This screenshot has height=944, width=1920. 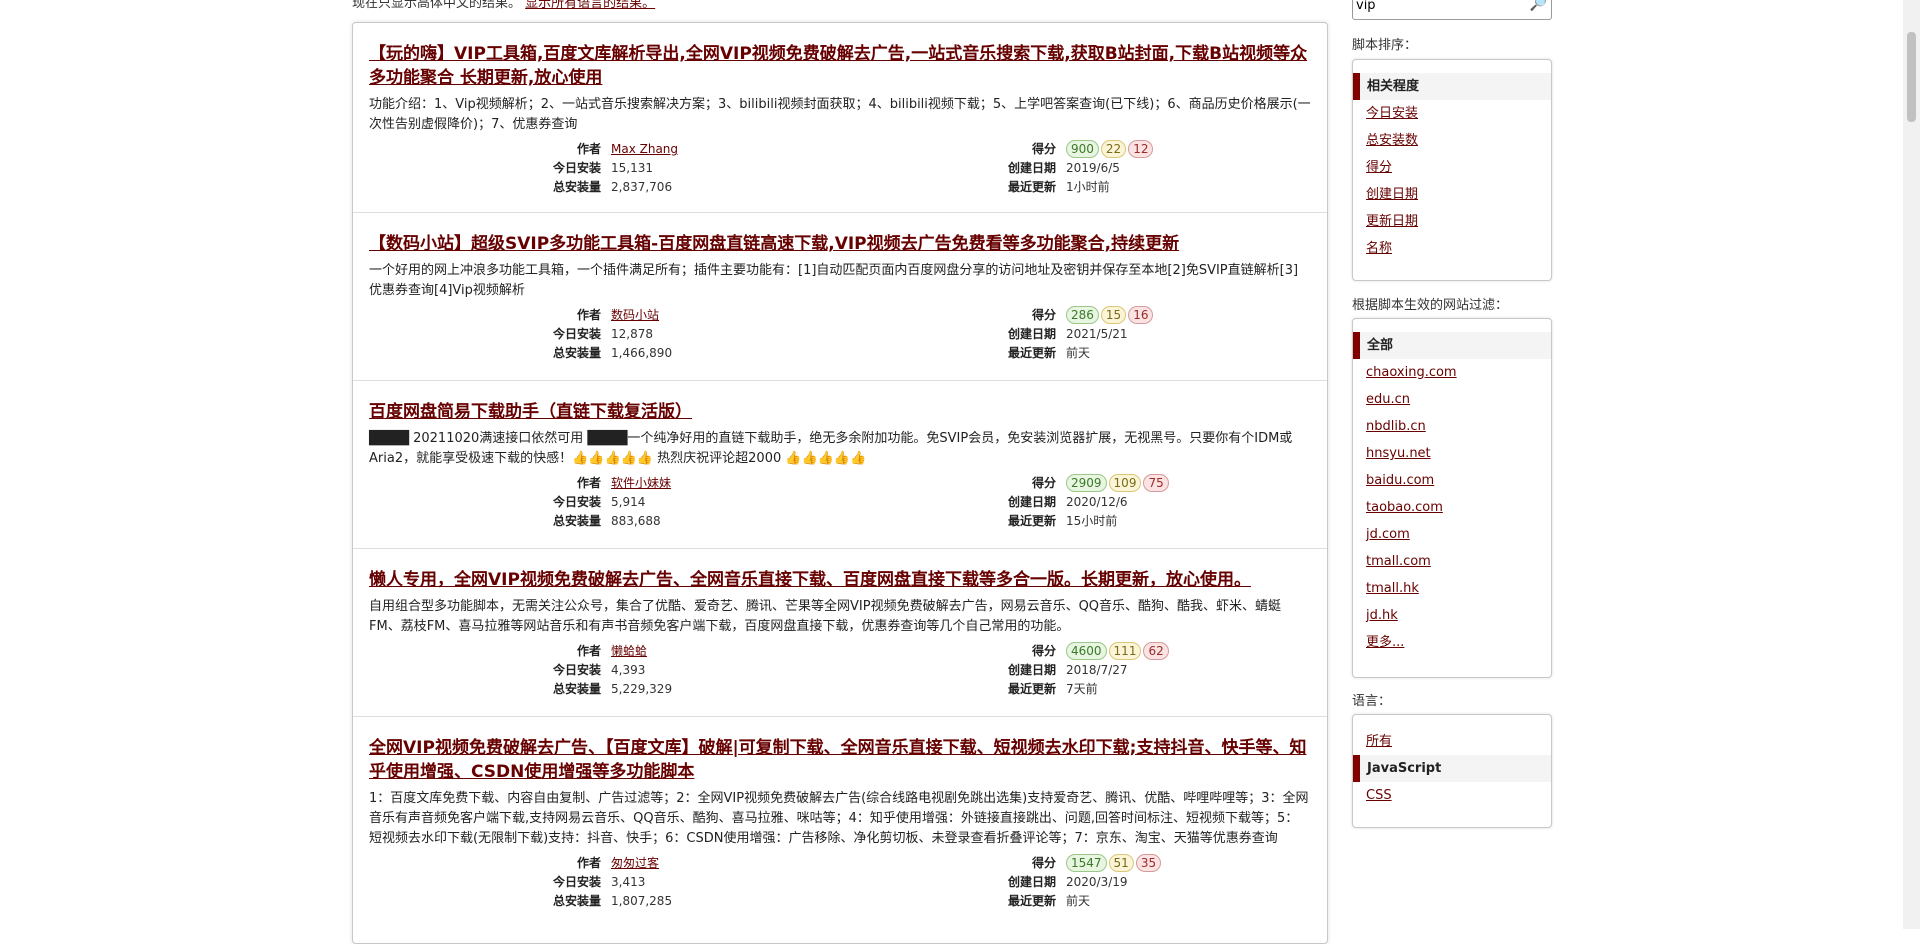 I want to click on score-bad-badge: 16, so click(x=1141, y=315).